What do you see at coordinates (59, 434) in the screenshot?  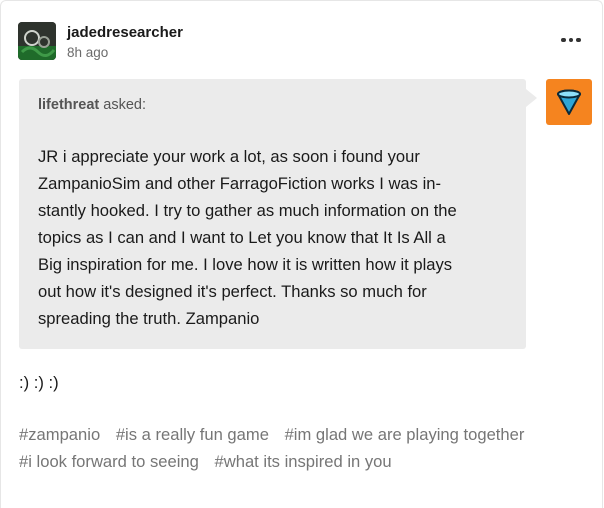 I see `tag-link: #zampanio` at bounding box center [59, 434].